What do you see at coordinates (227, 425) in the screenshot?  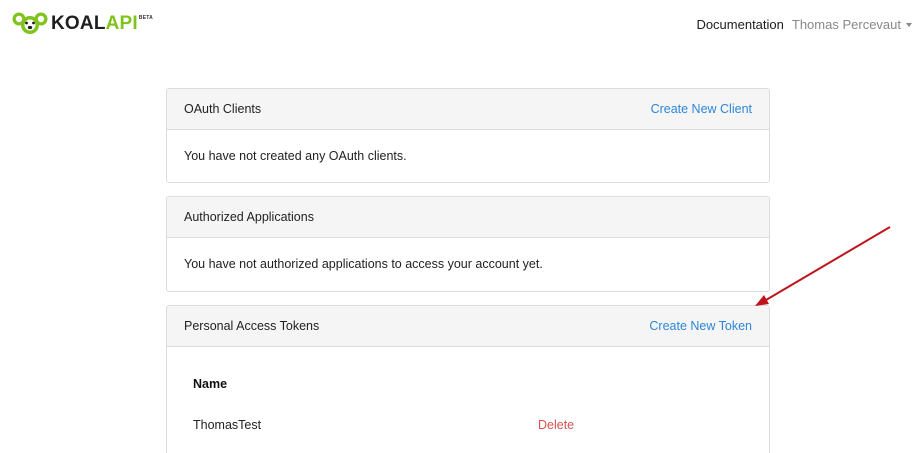 I see `token-row-name: ThomasTest` at bounding box center [227, 425].